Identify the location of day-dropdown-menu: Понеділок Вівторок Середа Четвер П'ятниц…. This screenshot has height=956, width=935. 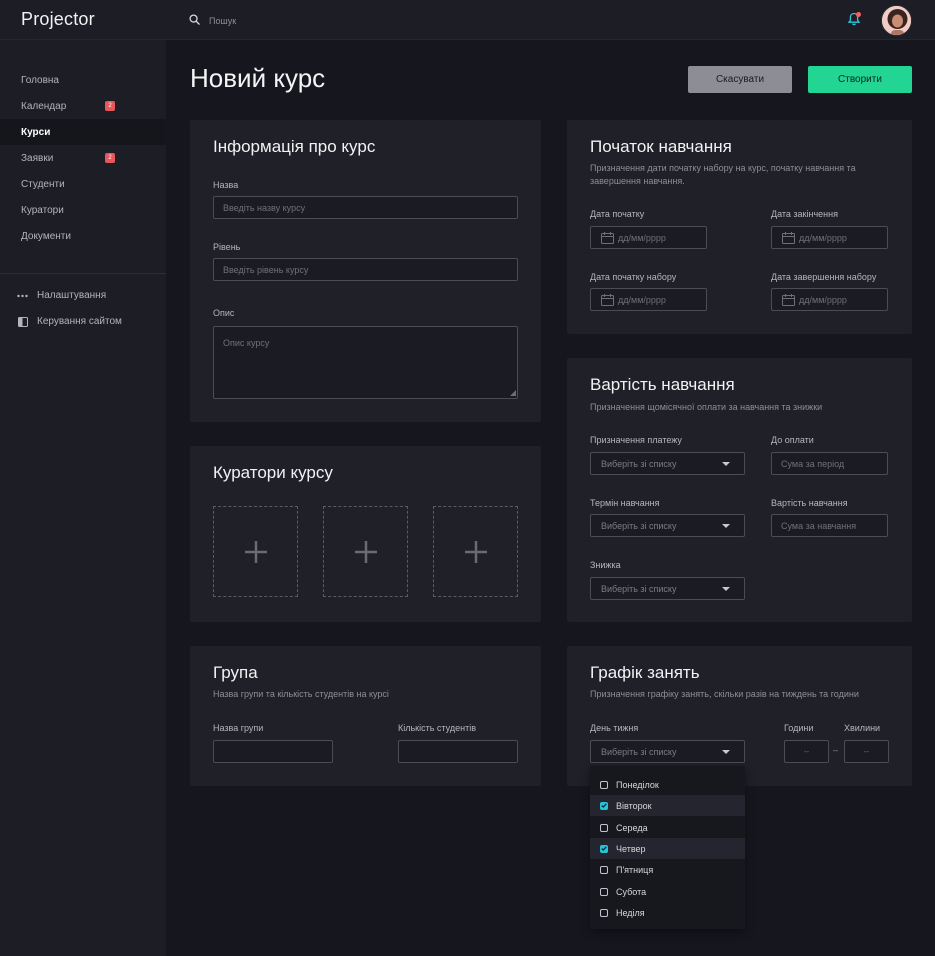
(667, 847).